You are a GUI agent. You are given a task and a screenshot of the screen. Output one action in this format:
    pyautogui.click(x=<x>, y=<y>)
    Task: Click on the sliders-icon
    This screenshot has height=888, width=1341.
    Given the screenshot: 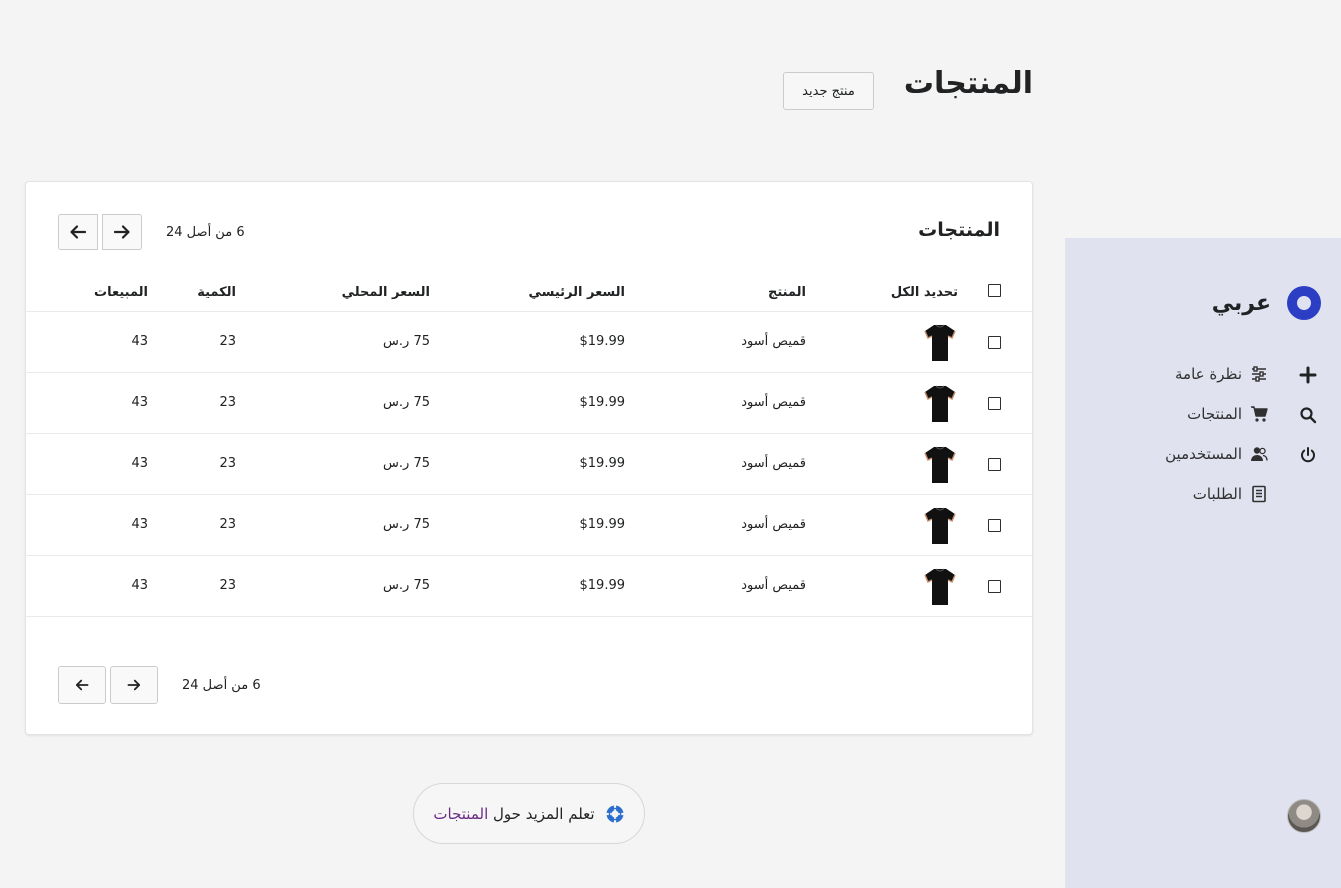 What is the action you would take?
    pyautogui.click(x=1259, y=374)
    